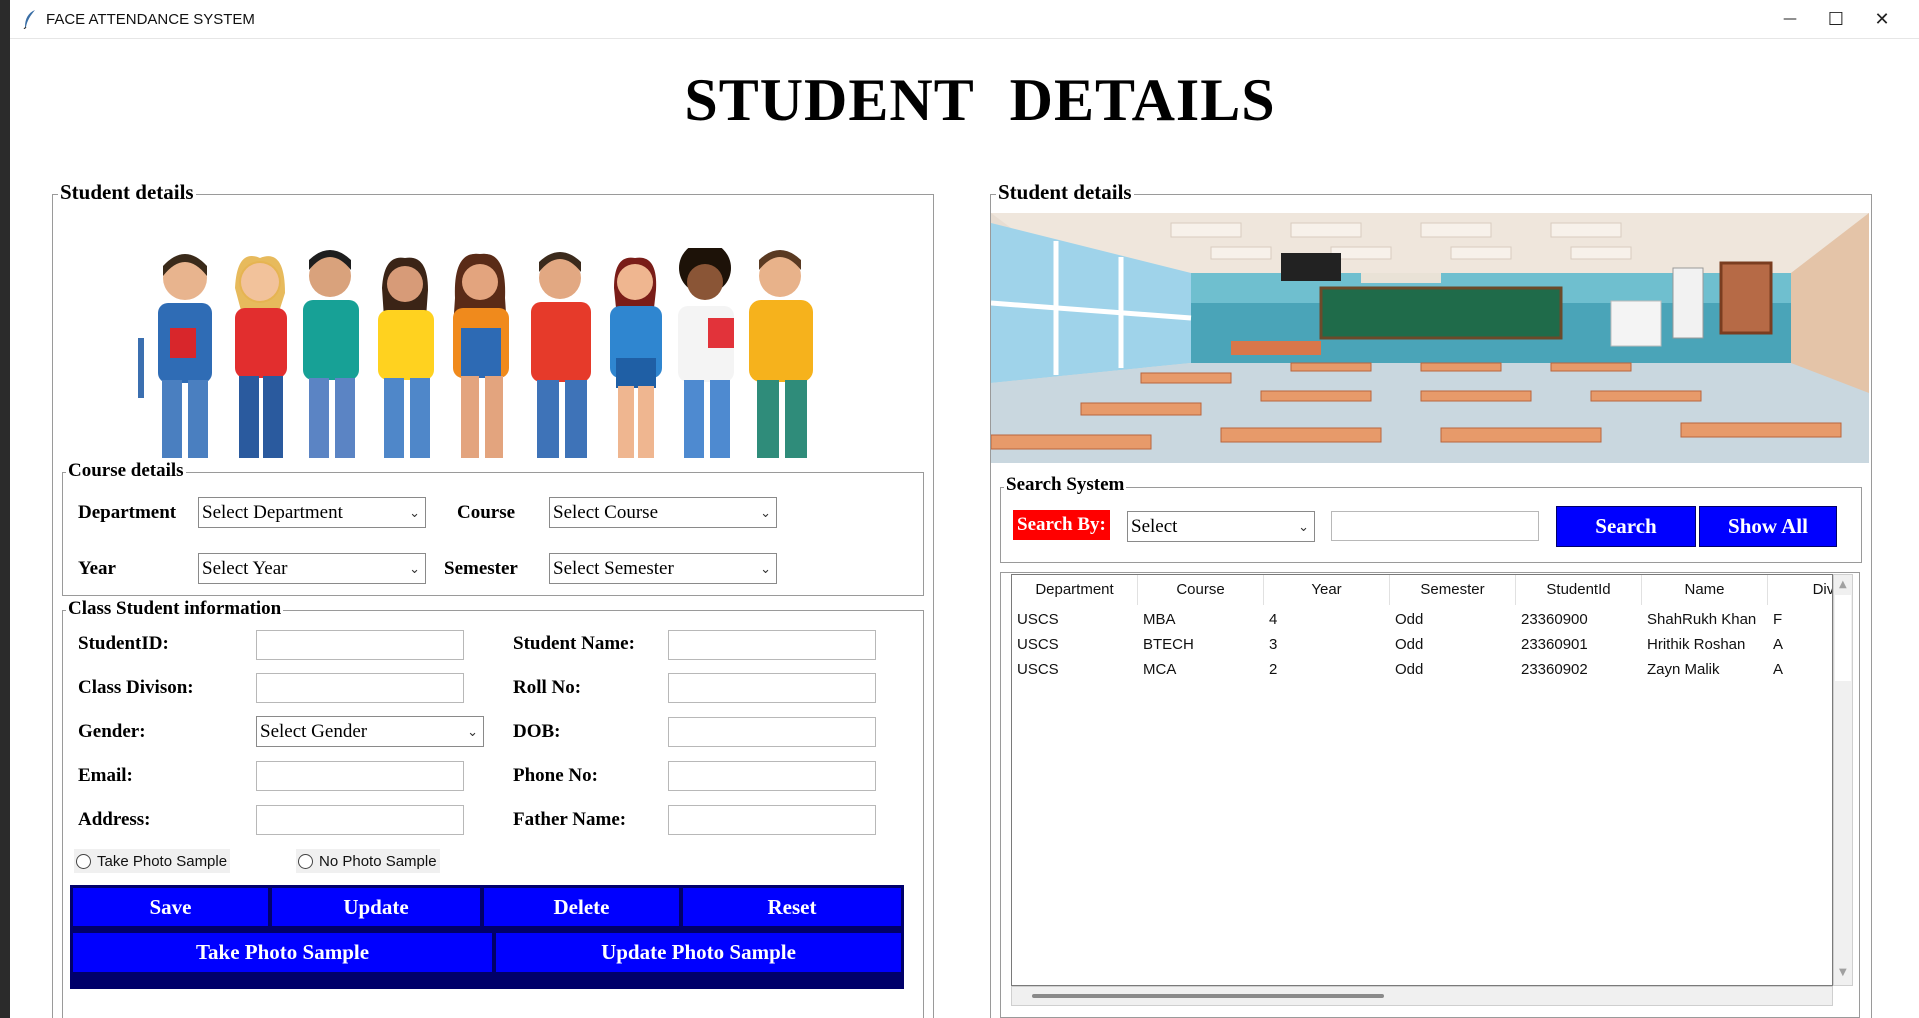 The image size is (1919, 1018). Describe the element at coordinates (1696, 644) in the screenshot. I see `table-cell: Hrithik Roshan` at that location.